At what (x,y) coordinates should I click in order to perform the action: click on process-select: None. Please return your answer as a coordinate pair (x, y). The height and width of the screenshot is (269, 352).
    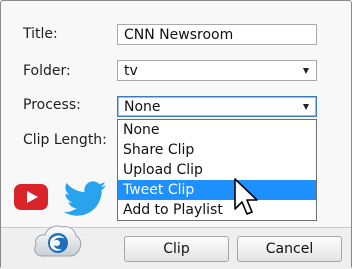
    Looking at the image, I should click on (217, 106).